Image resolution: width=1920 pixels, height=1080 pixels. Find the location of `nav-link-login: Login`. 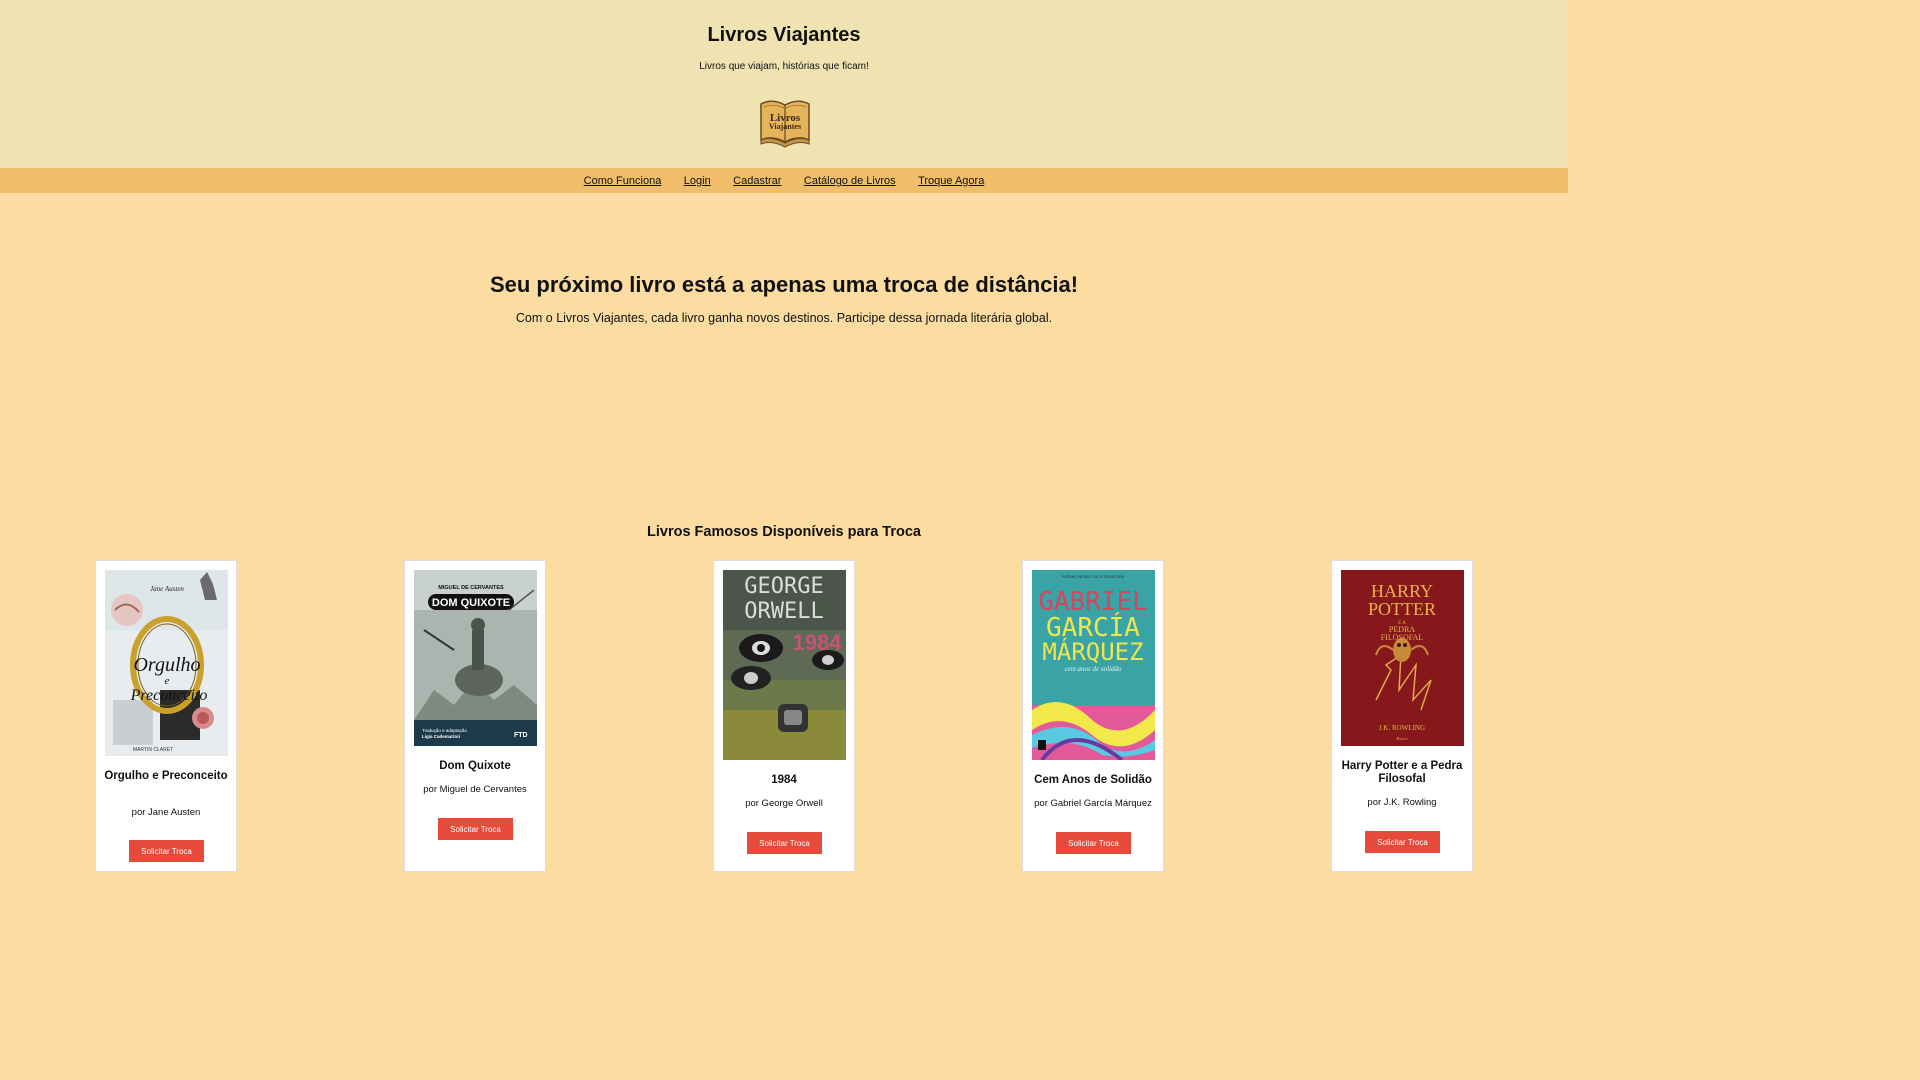

nav-link-login: Login is located at coordinates (697, 181).